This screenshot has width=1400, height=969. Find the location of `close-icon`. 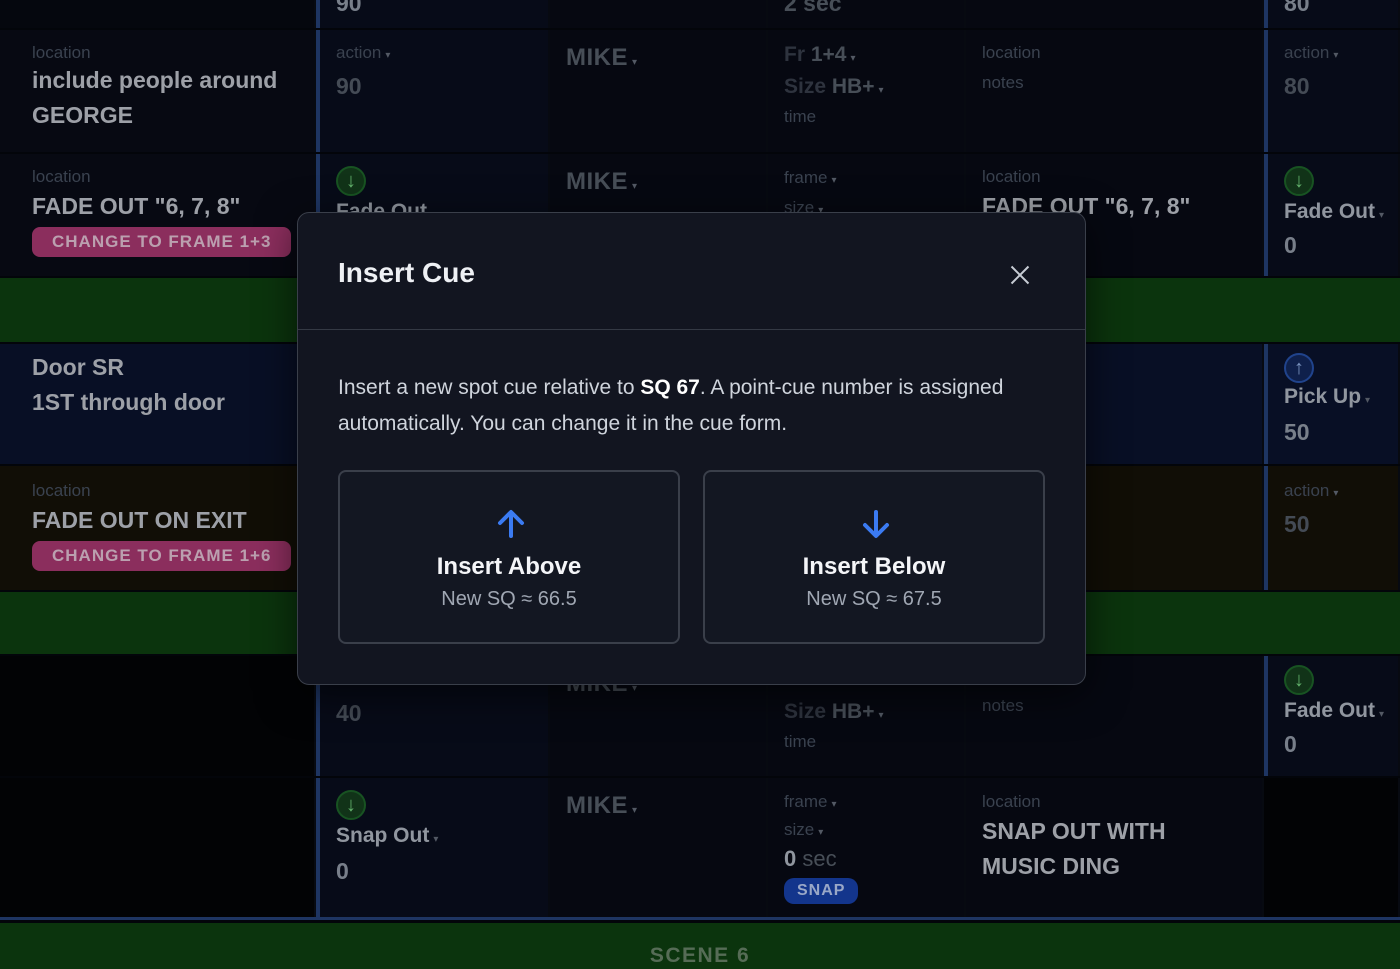

close-icon is located at coordinates (1020, 275).